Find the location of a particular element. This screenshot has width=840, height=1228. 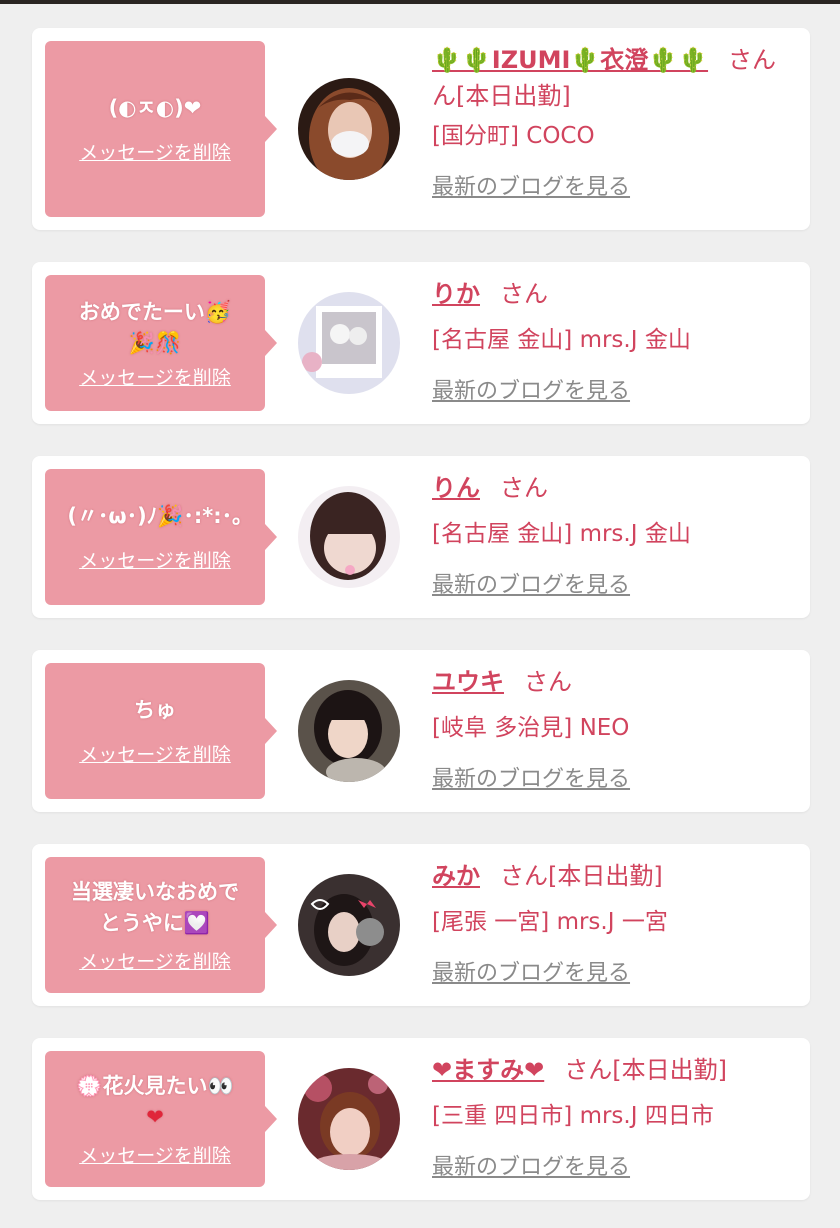

message-bubble: 💮花火見たい👀 ❤ メッセージを削除 is located at coordinates (161, 1119).